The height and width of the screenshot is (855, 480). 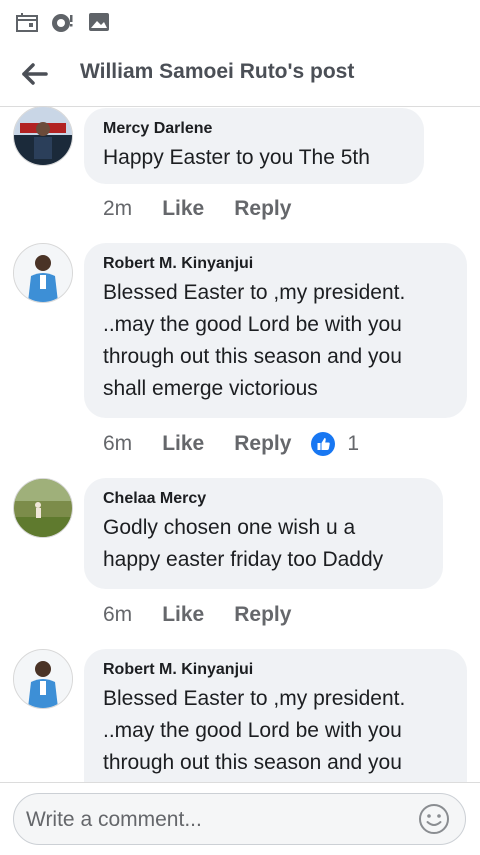 I want to click on status-bar, so click(x=240, y=22).